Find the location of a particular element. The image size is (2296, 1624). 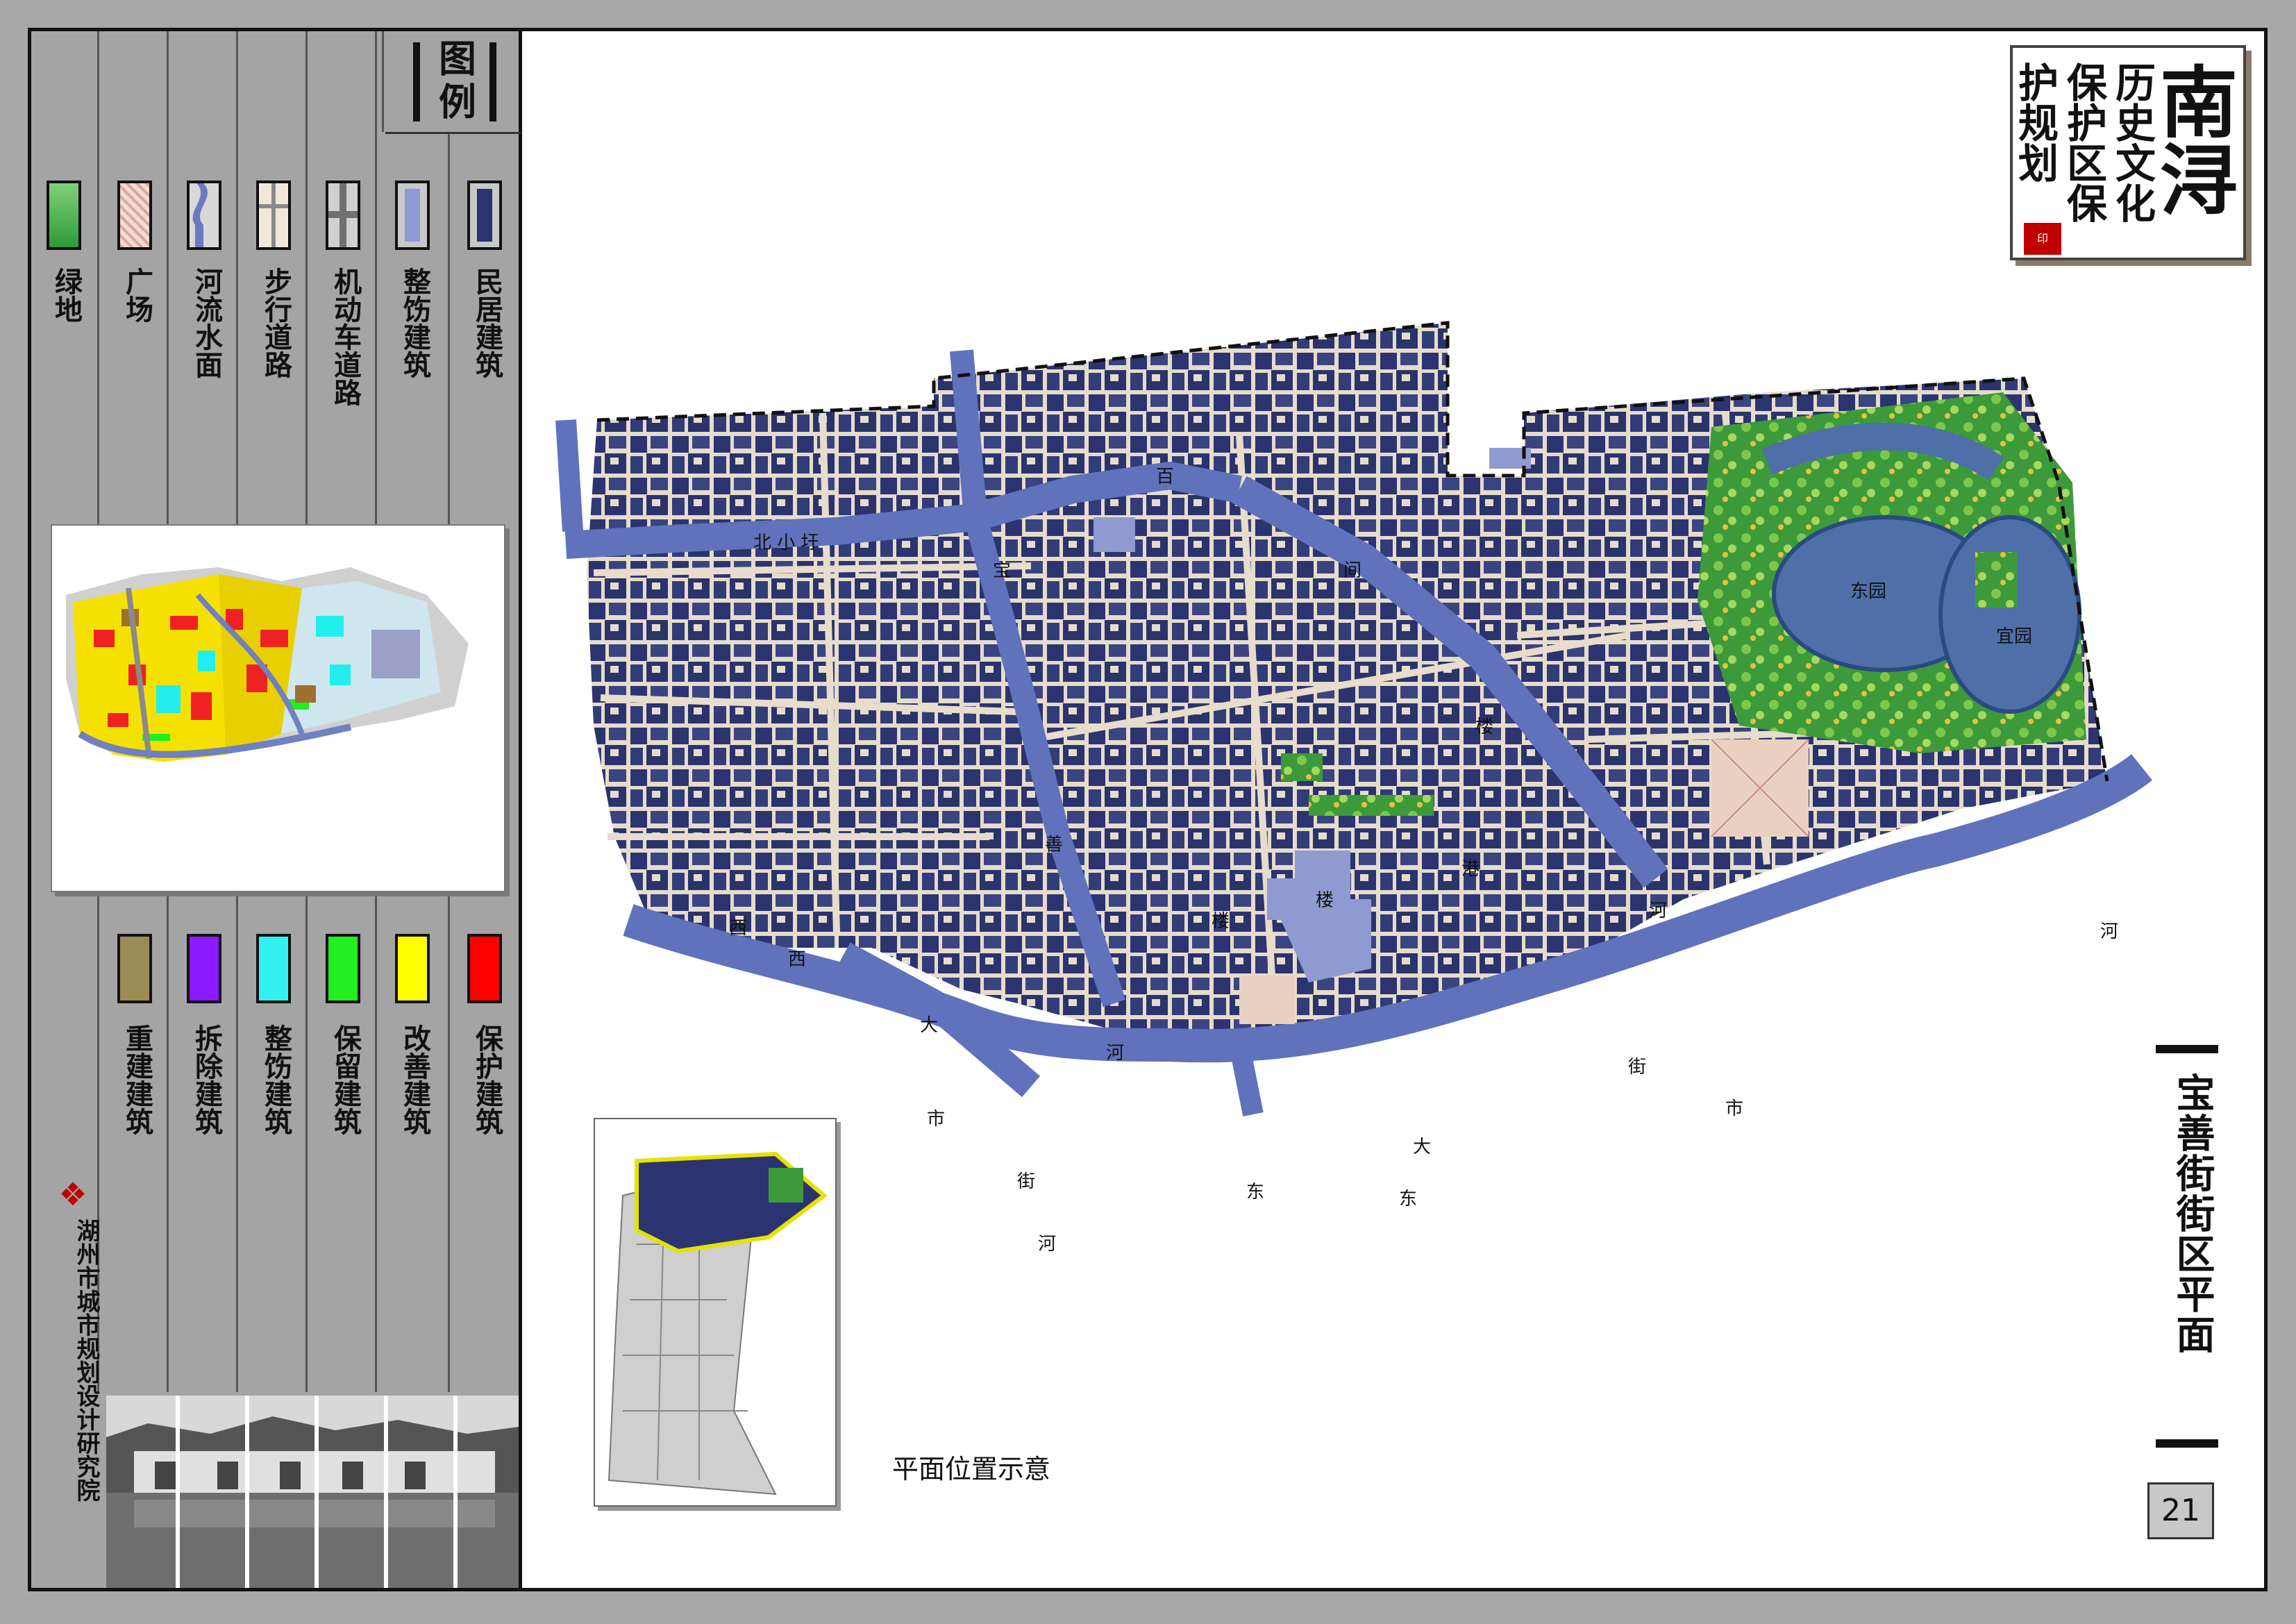

project-title-col-2: 保护区保 is located at coordinates (2083, 143).